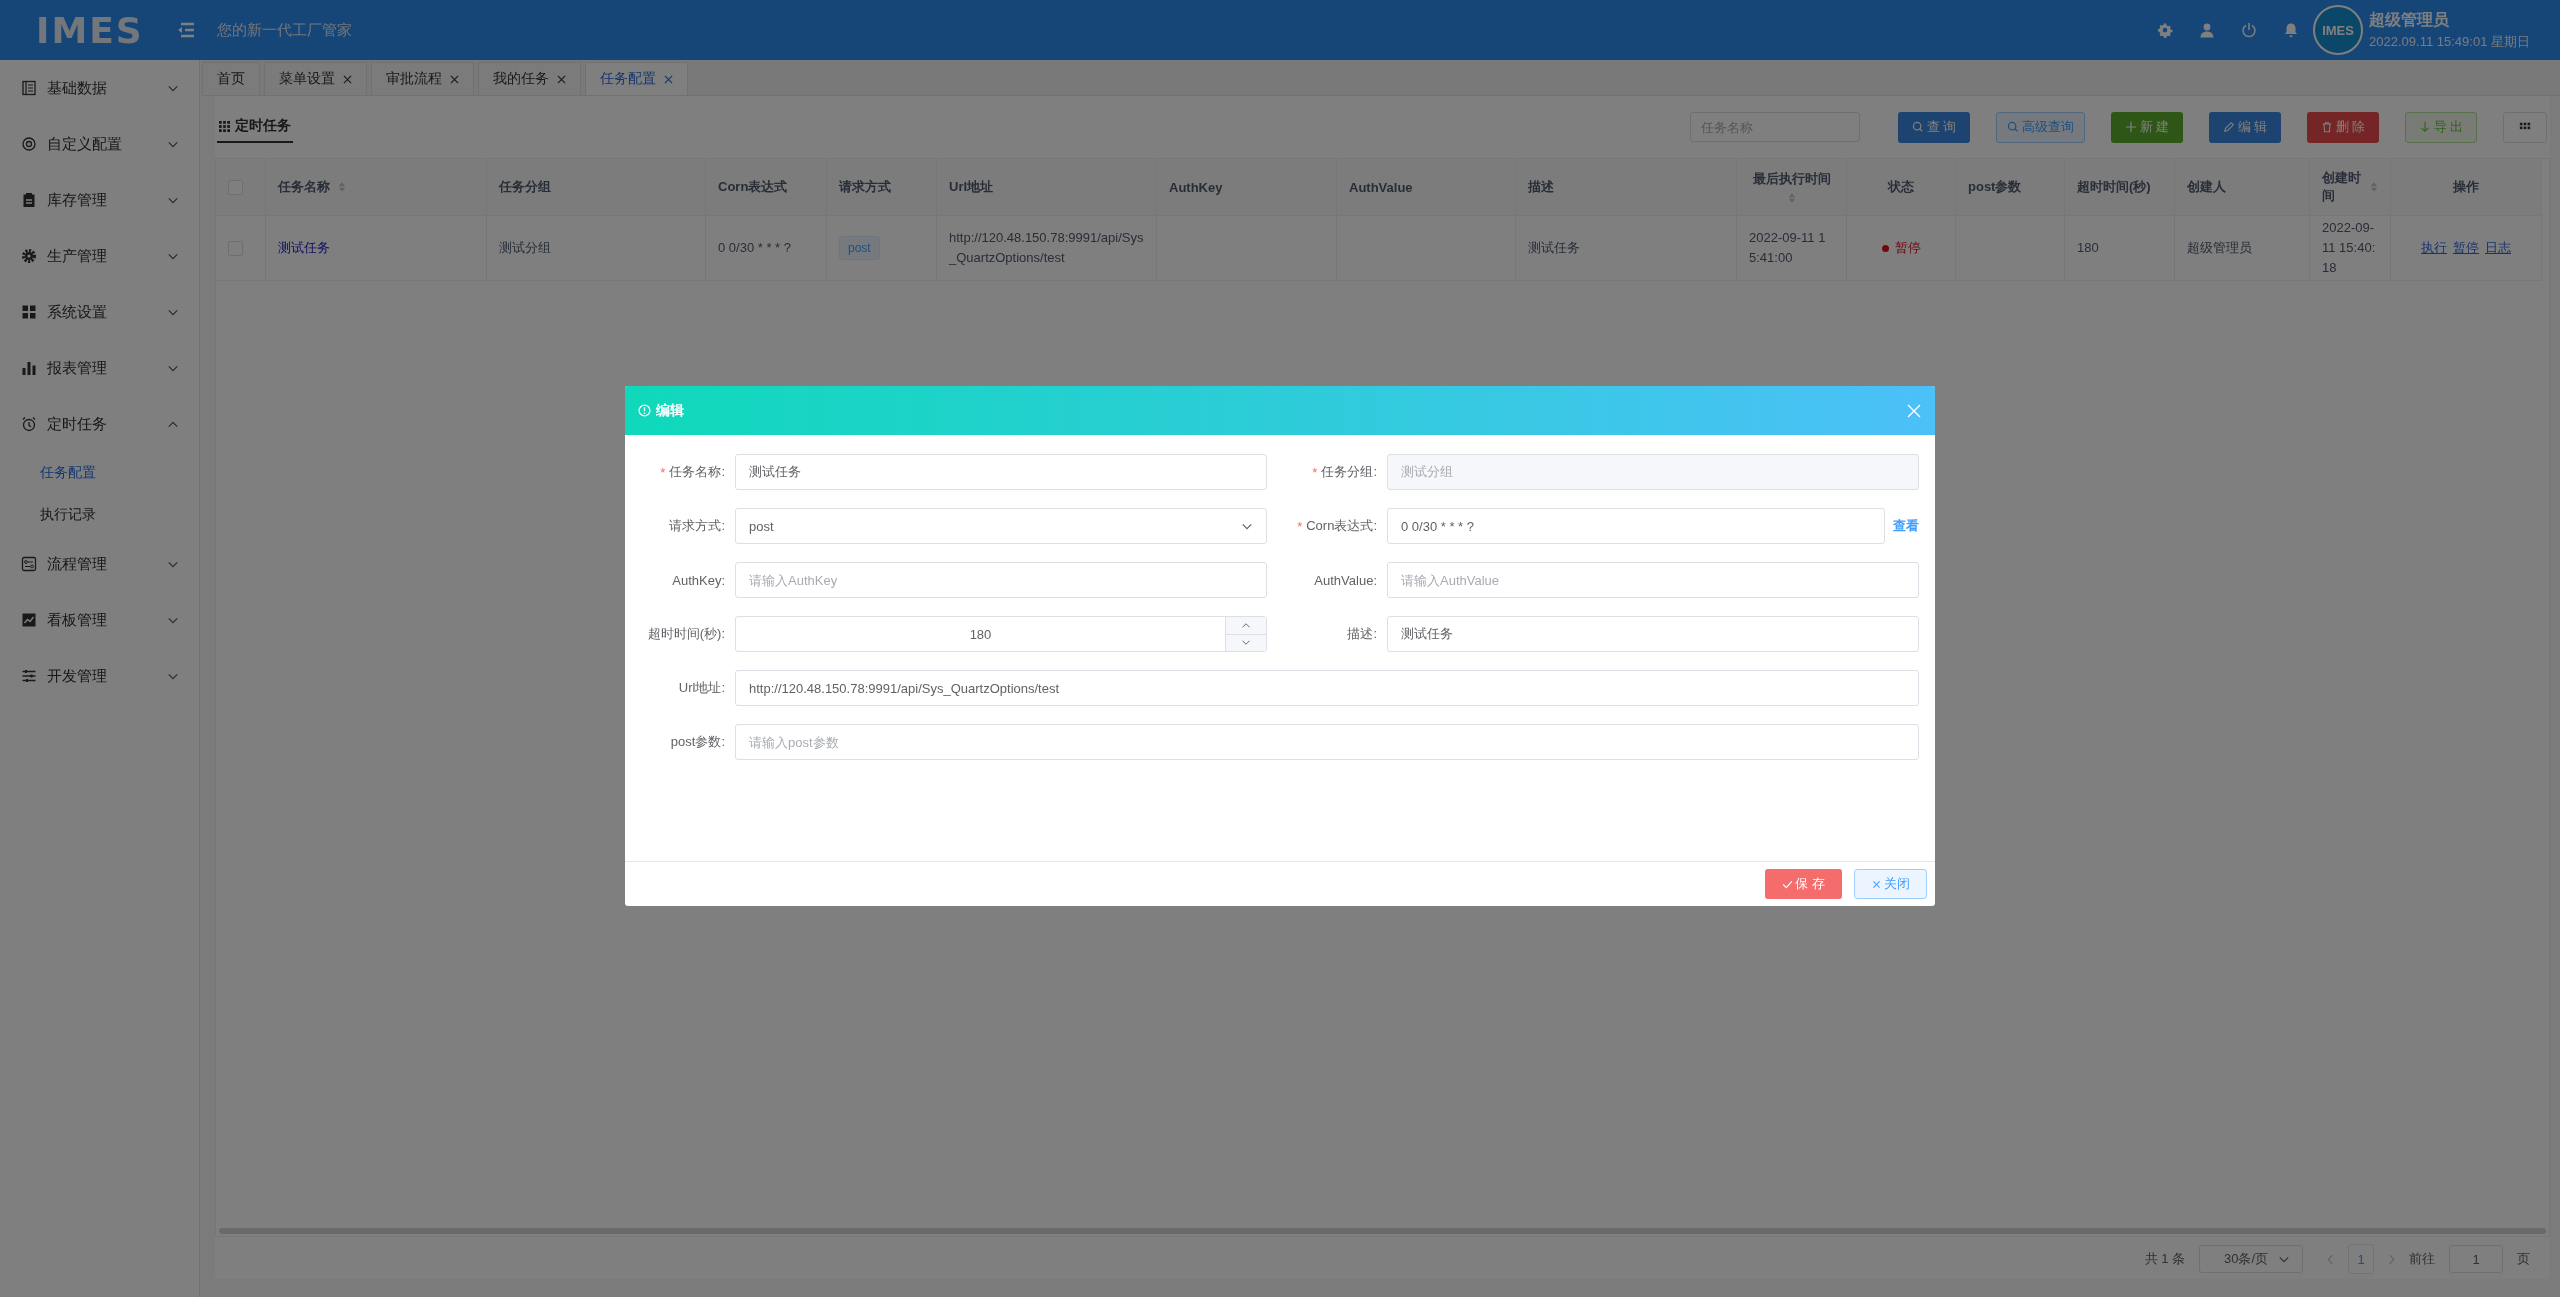 The image size is (2560, 1297). What do you see at coordinates (2207, 30) in the screenshot?
I see `user-icon` at bounding box center [2207, 30].